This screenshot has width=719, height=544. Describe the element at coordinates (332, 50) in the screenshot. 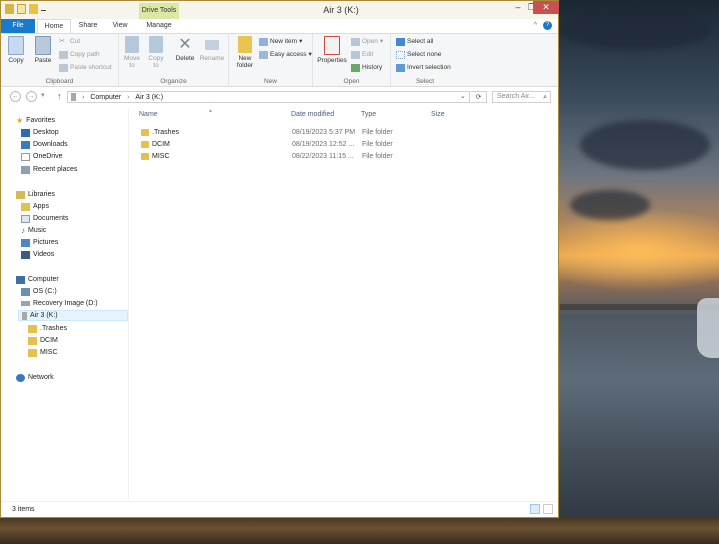

I see `properties-button: Properties` at that location.